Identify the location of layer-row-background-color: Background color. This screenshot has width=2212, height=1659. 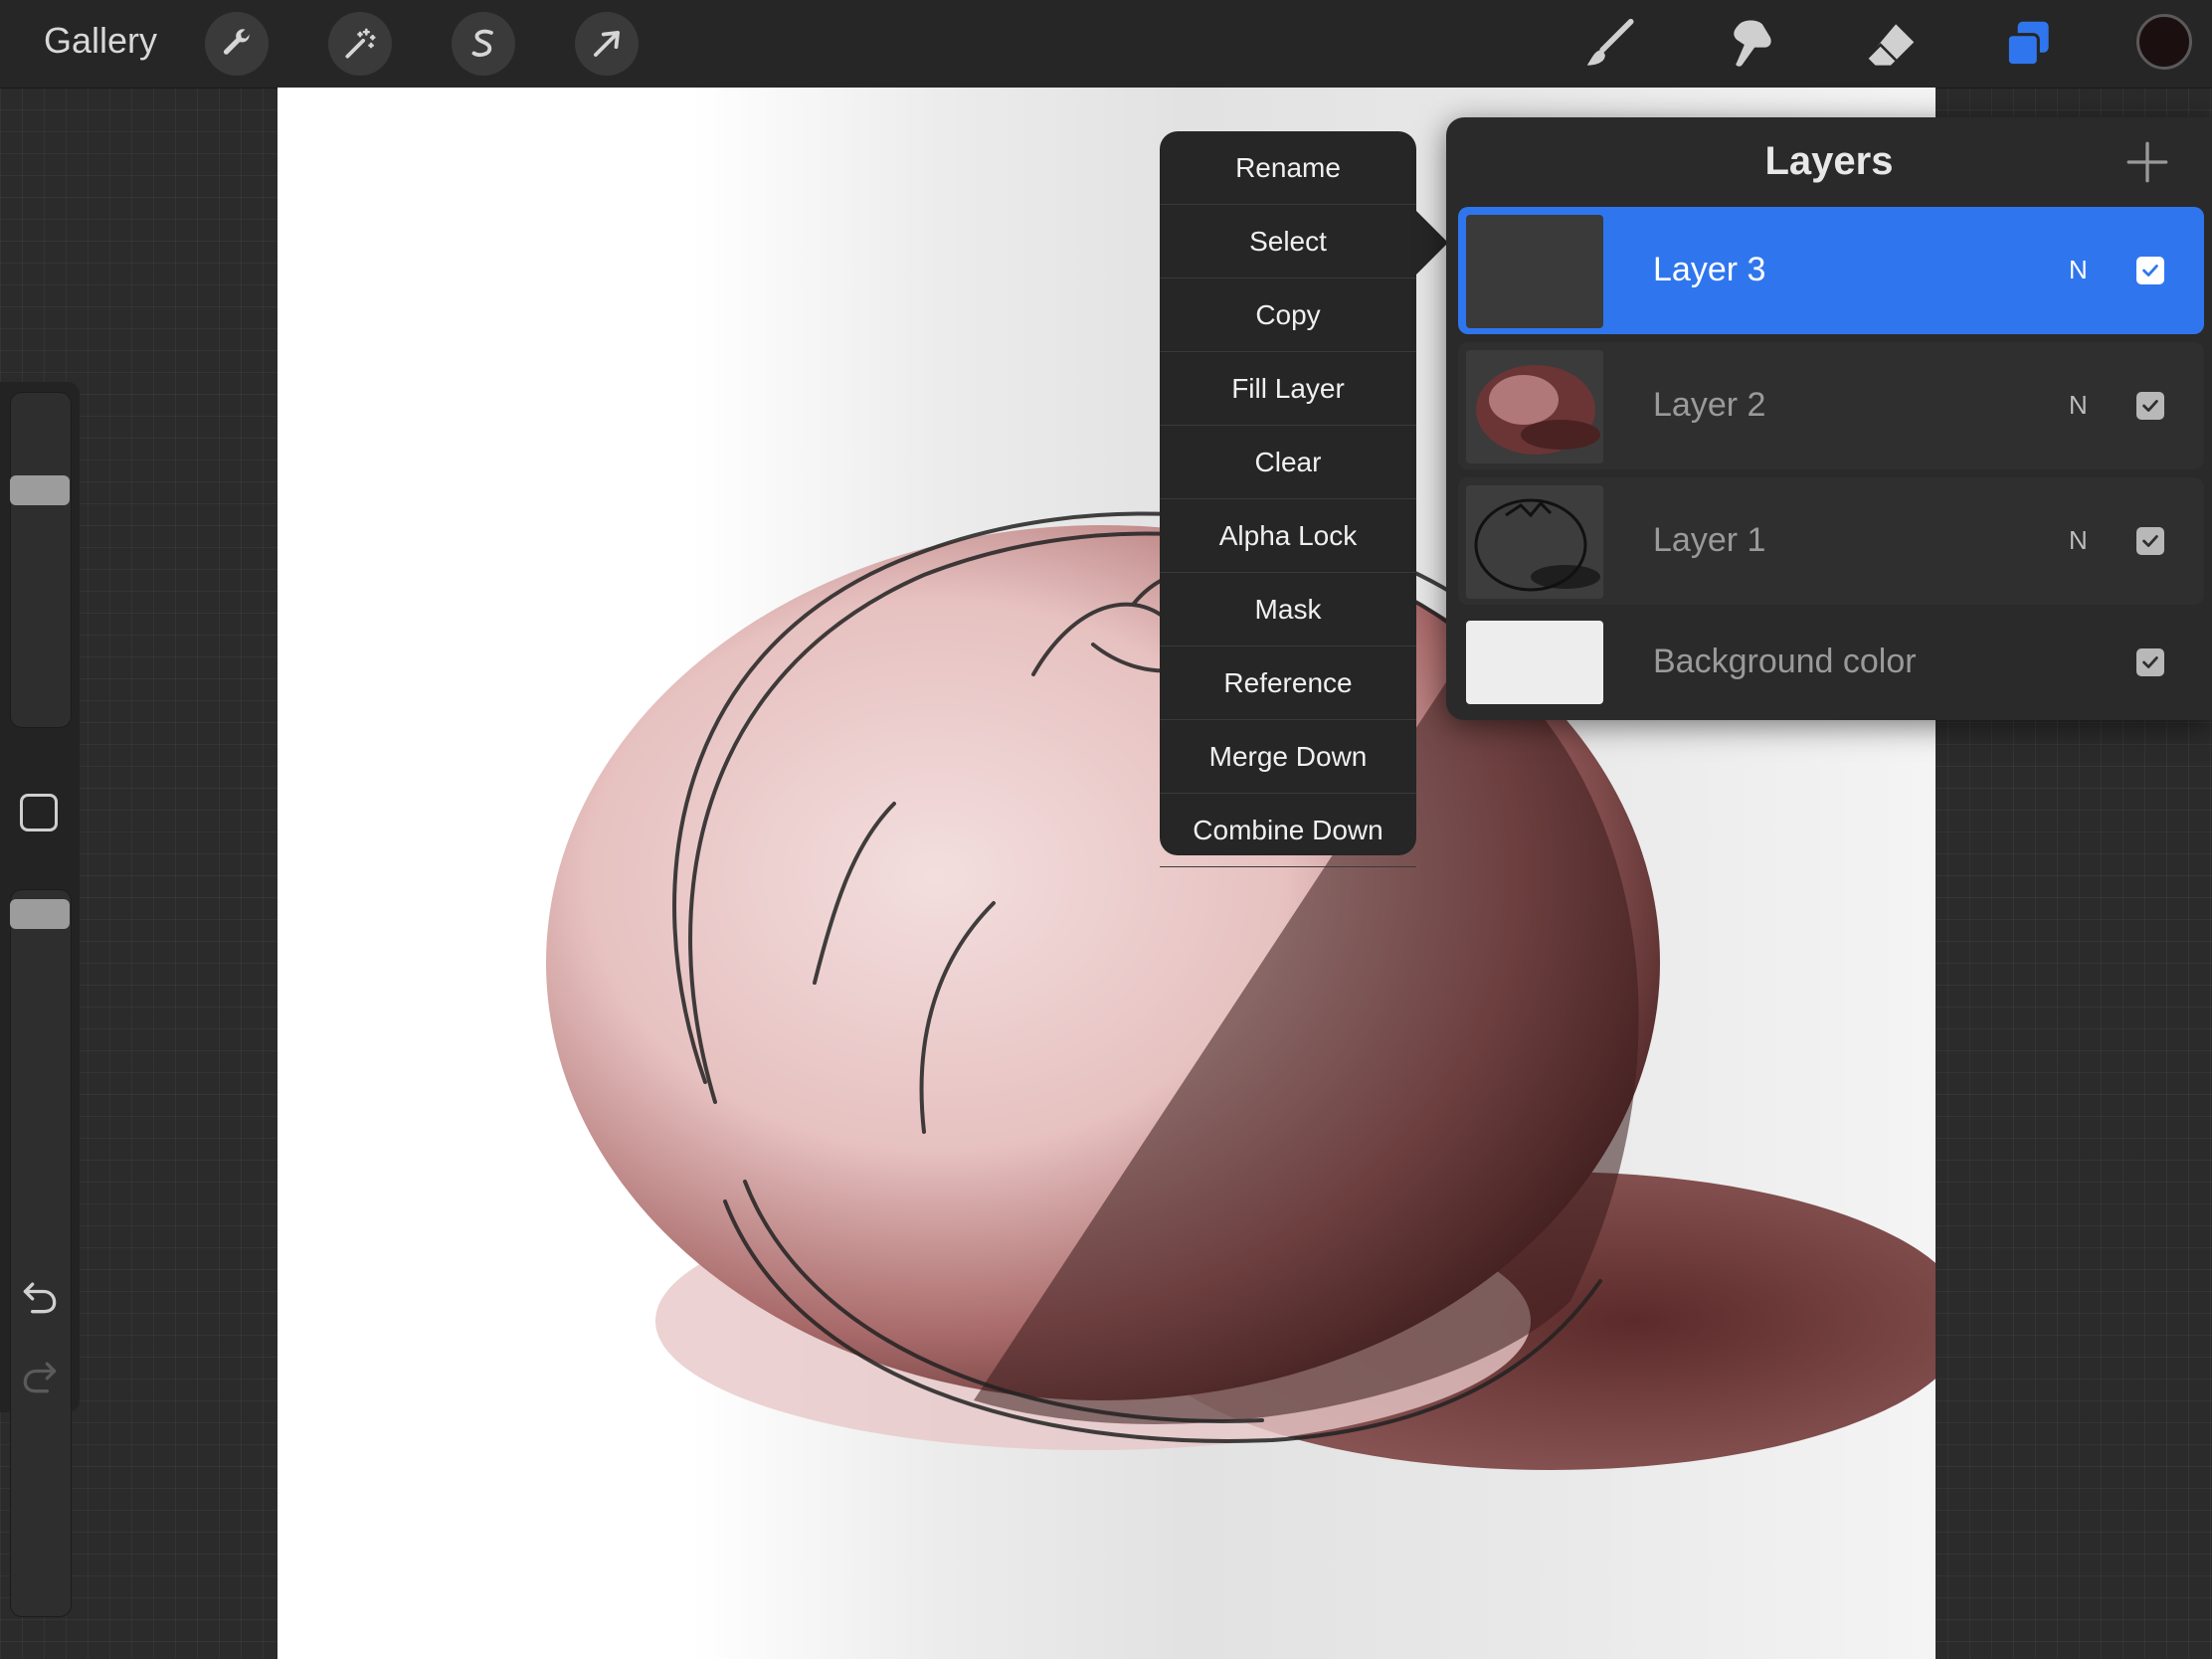
(1831, 662).